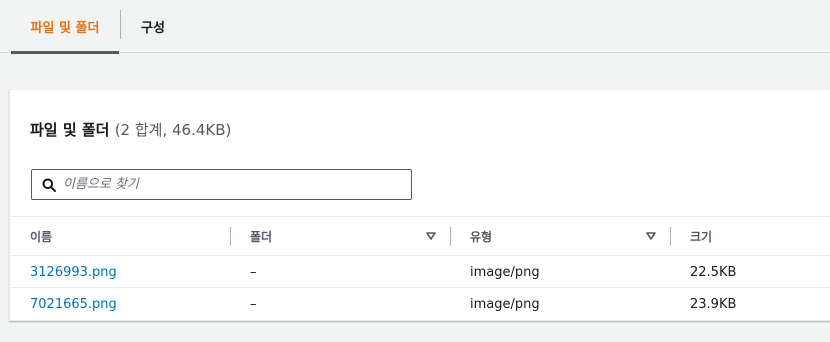 The width and height of the screenshot is (830, 342). I want to click on search-input, so click(228, 184).